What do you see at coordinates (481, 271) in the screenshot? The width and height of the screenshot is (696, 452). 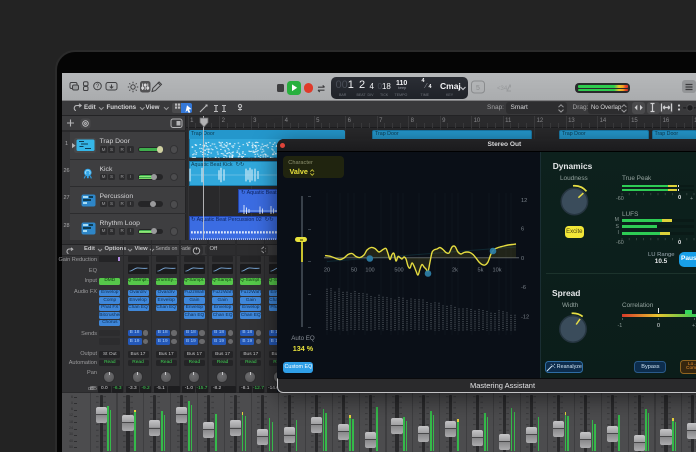 I see `svg-text: 5k` at bounding box center [481, 271].